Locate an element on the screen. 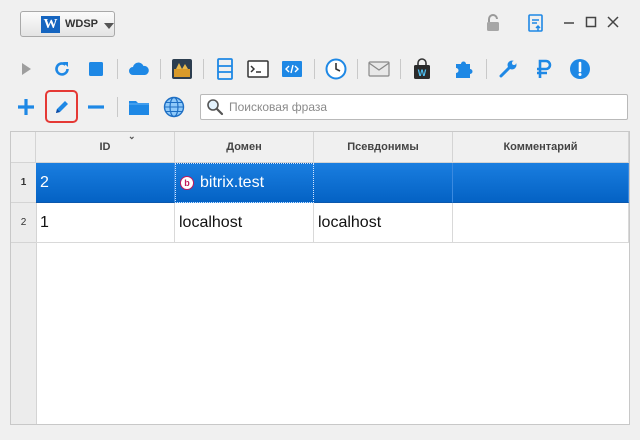 The height and width of the screenshot is (440, 640). maximize-icon is located at coordinates (591, 22).